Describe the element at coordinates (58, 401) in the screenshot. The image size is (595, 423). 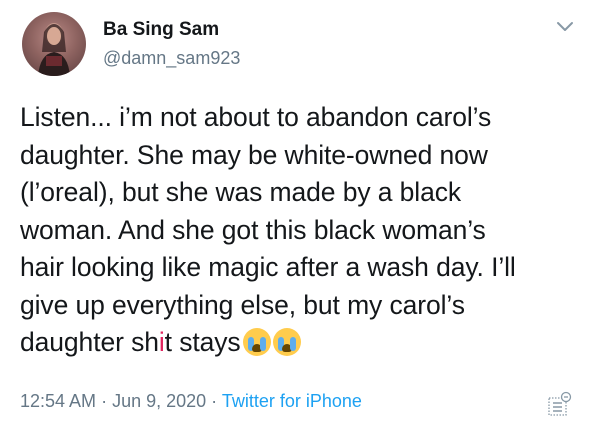
I see `tweet-time: 12:54 AM` at that location.